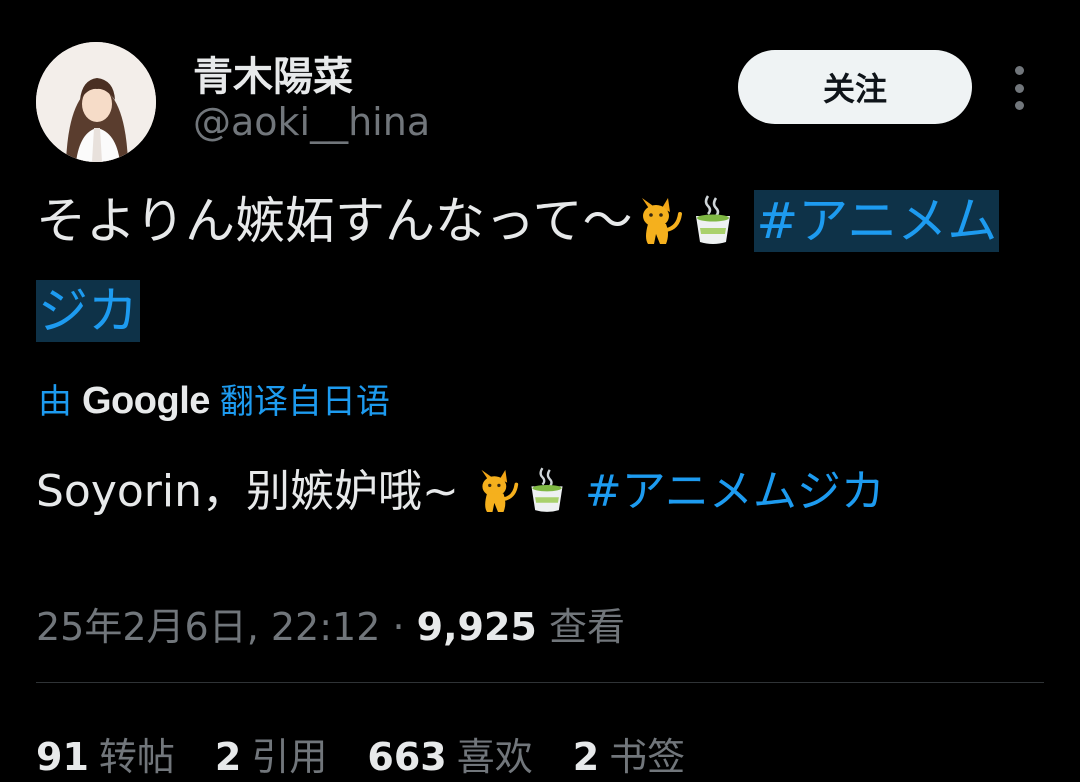 Image resolution: width=1080 pixels, height=782 pixels. What do you see at coordinates (476, 627) in the screenshot?
I see `views-count: 9,925` at bounding box center [476, 627].